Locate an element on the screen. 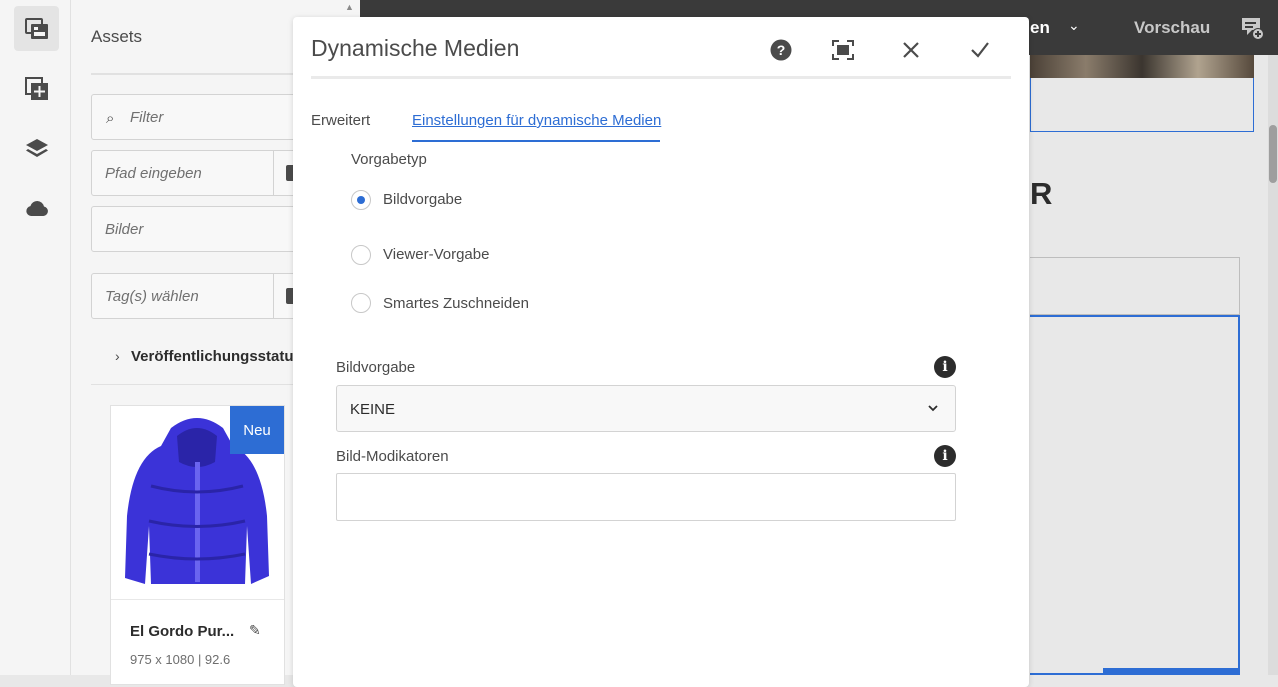 The height and width of the screenshot is (687, 1278). chevron-right-icon: › is located at coordinates (117, 356).